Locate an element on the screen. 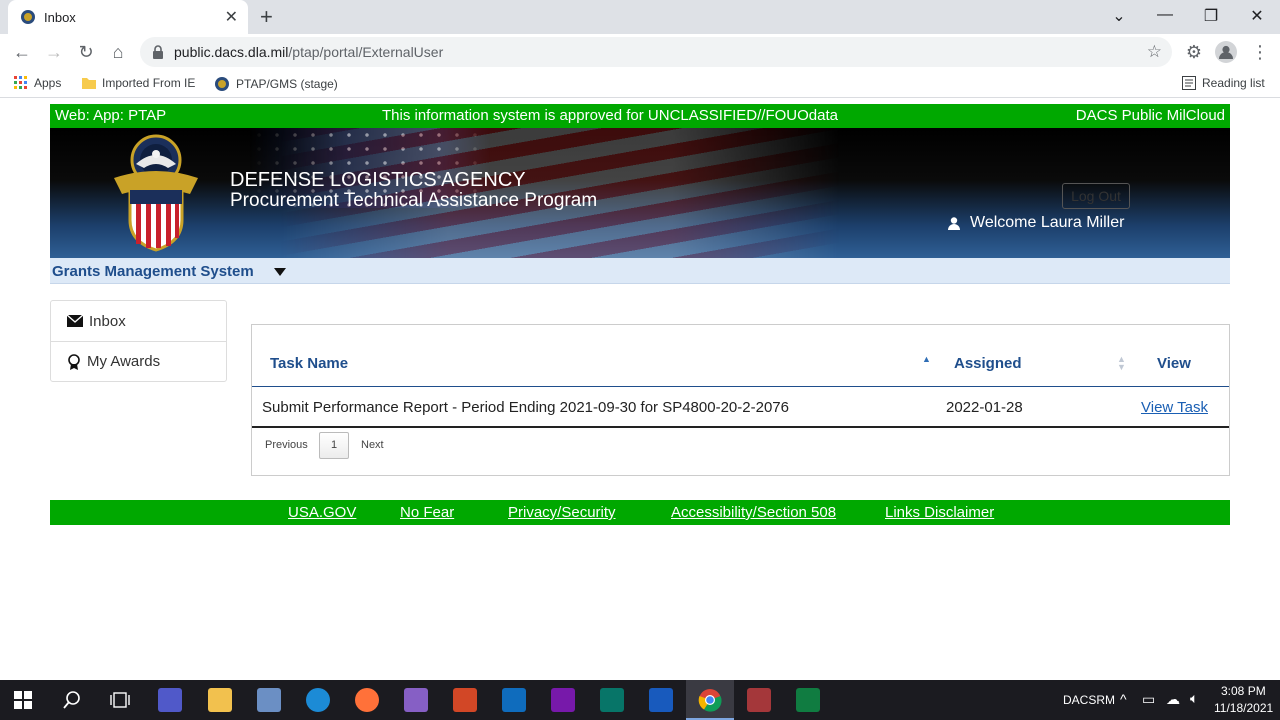  onedrive-icon: ☁ is located at coordinates (1173, 699).